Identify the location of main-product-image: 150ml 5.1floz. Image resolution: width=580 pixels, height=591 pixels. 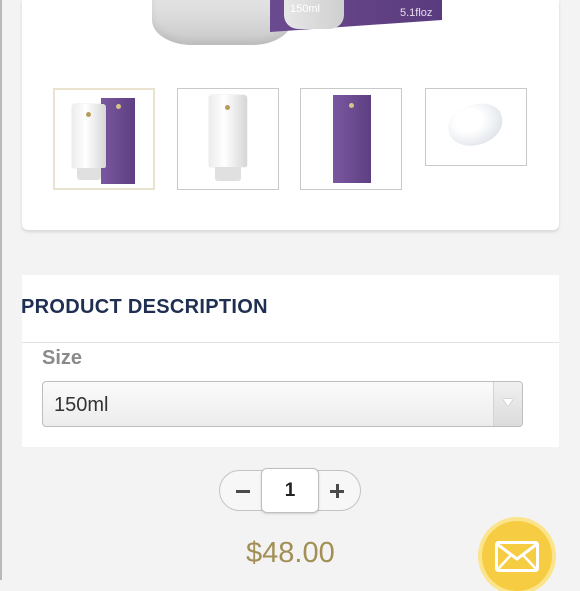
(290, 35).